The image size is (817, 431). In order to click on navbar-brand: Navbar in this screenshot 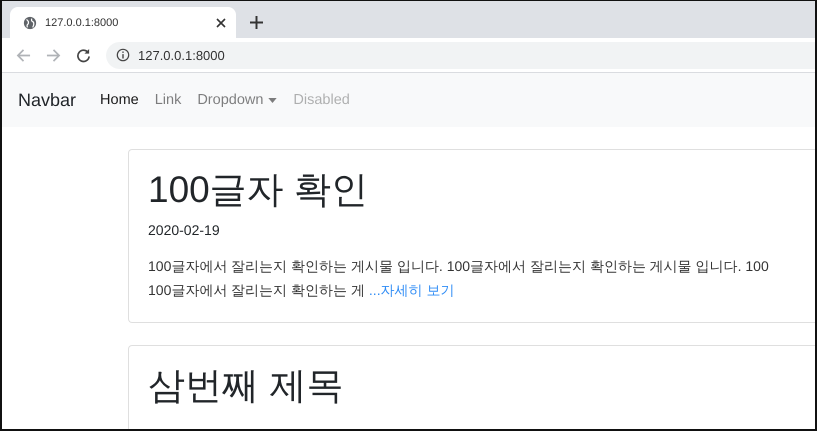, I will do `click(47, 100)`.